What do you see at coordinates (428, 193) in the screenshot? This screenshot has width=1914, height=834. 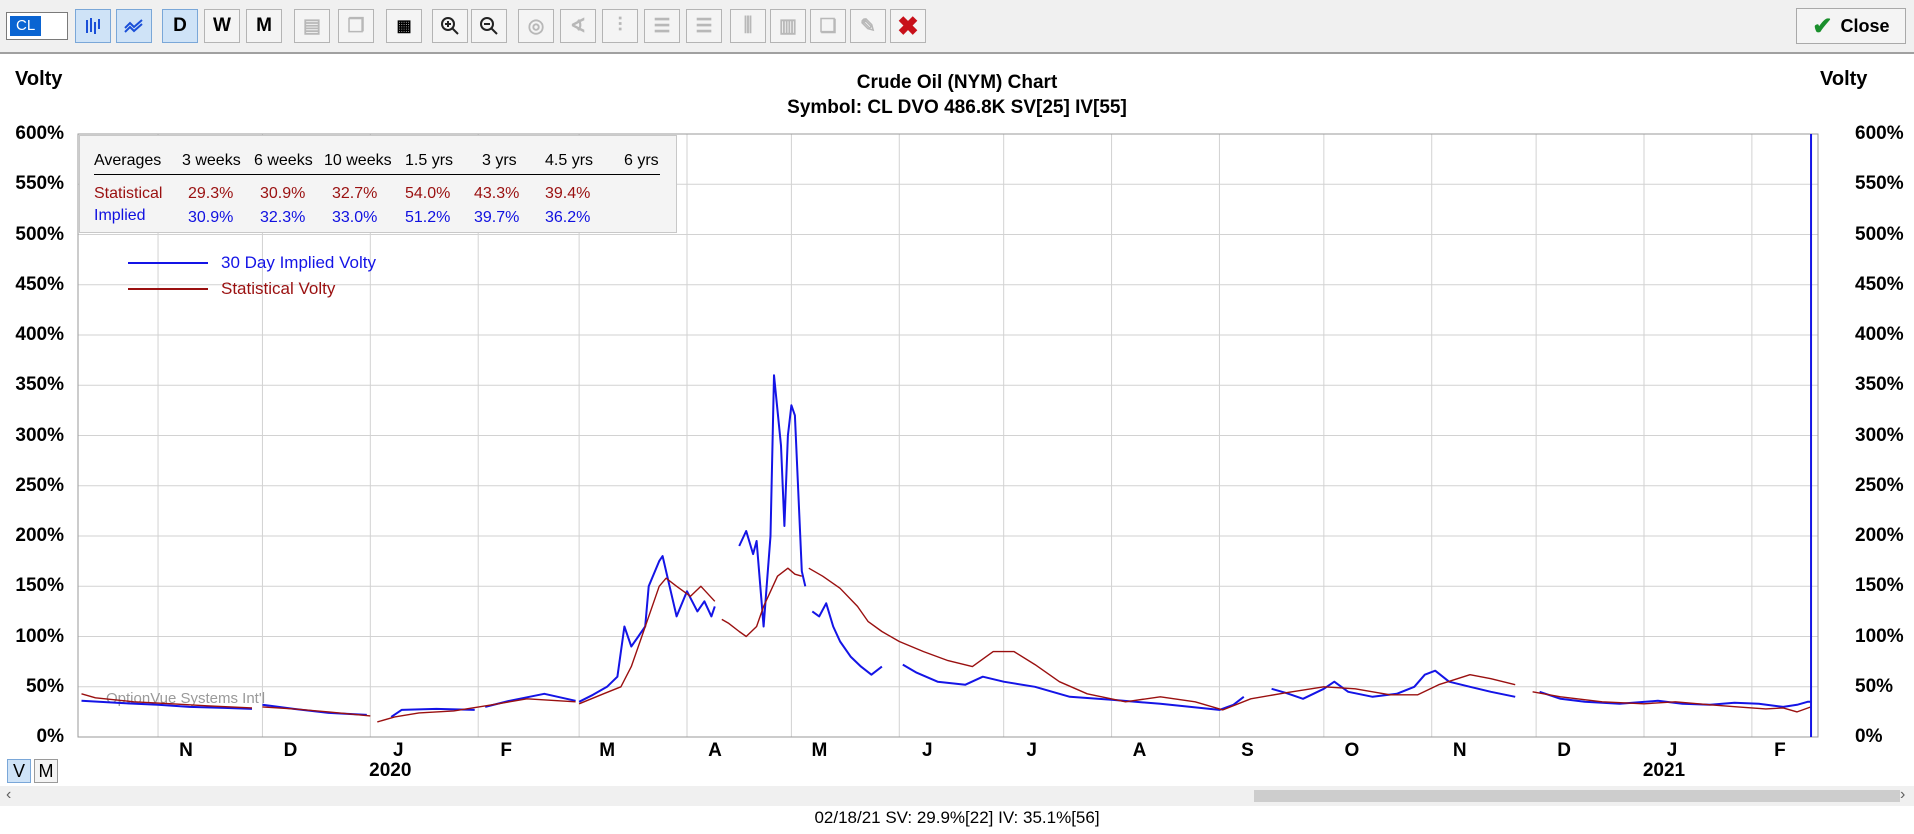 I see `avg-statistical-value: 54.0%` at bounding box center [428, 193].